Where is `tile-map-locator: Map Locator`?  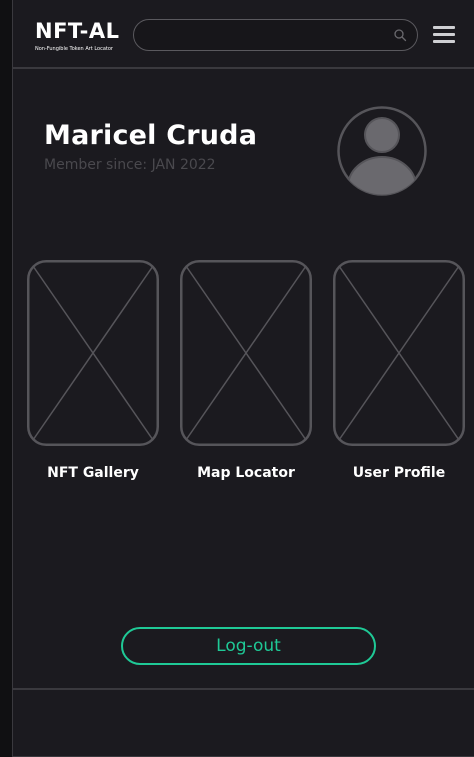
tile-map-locator: Map Locator is located at coordinates (246, 370).